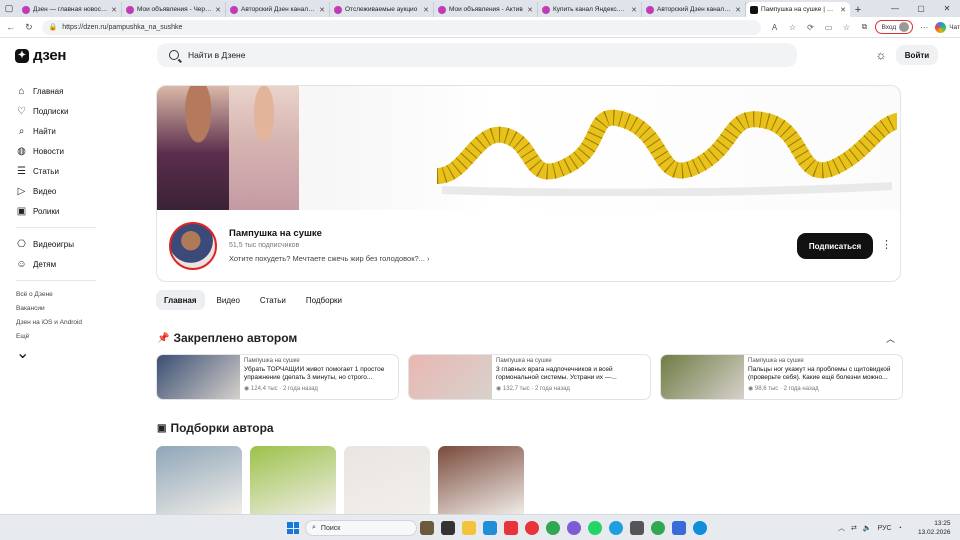 The width and height of the screenshot is (960, 540). Describe the element at coordinates (402, 27) in the screenshot. I see `url-field: 🔒 https://dzen.ru/pampushka_na_sushke` at that location.